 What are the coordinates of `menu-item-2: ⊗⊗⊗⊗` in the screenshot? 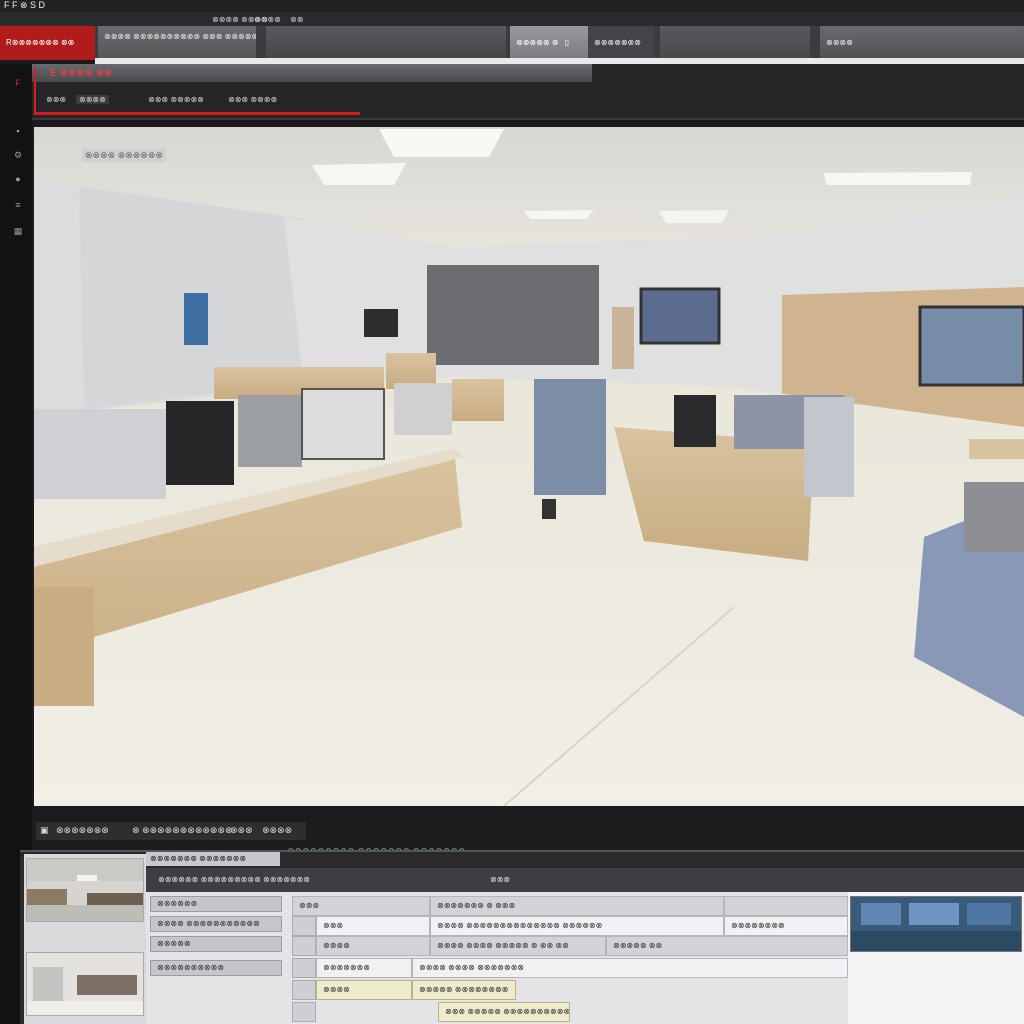 It's located at (267, 19).